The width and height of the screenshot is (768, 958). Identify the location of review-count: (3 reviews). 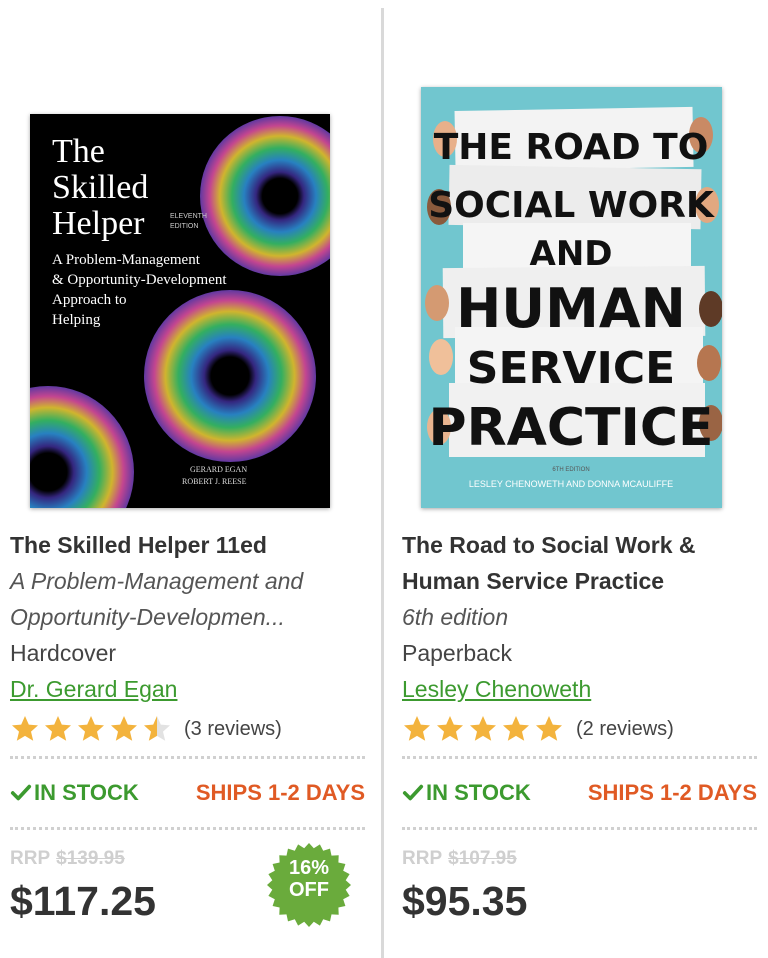
(233, 729).